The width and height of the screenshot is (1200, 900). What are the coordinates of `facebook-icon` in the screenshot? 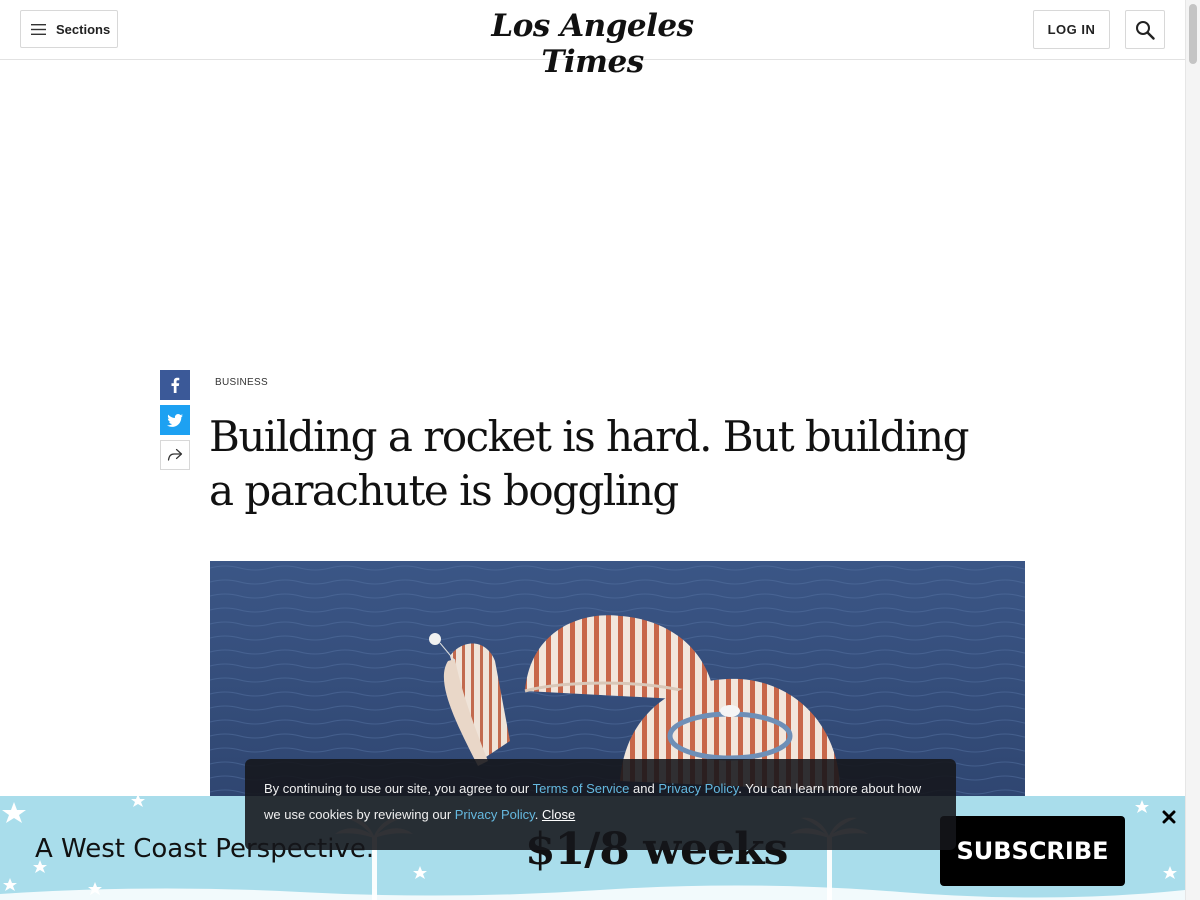 It's located at (175, 385).